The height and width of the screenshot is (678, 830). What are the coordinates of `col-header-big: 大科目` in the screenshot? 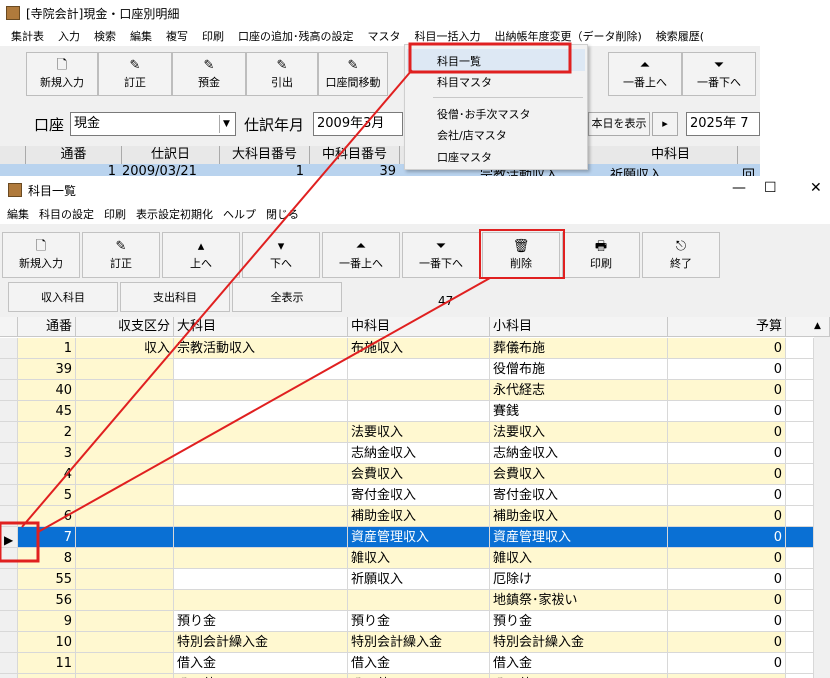 It's located at (261, 327).